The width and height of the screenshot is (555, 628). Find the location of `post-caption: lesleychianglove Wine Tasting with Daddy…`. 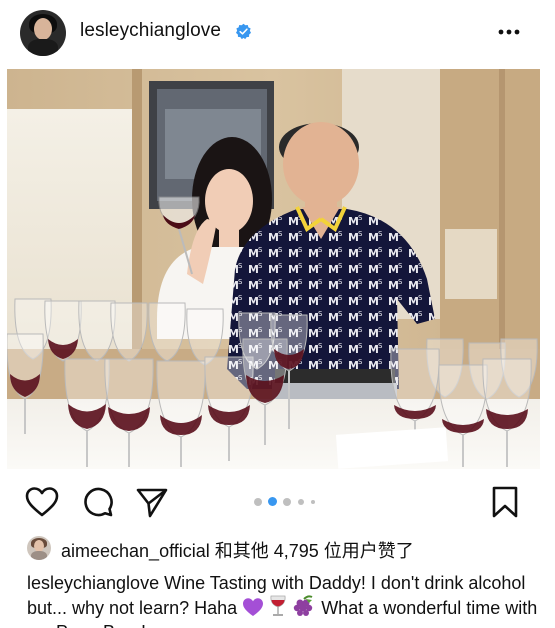

post-caption: lesleychianglove Wine Tasting with Daddy… is located at coordinates (284, 599).